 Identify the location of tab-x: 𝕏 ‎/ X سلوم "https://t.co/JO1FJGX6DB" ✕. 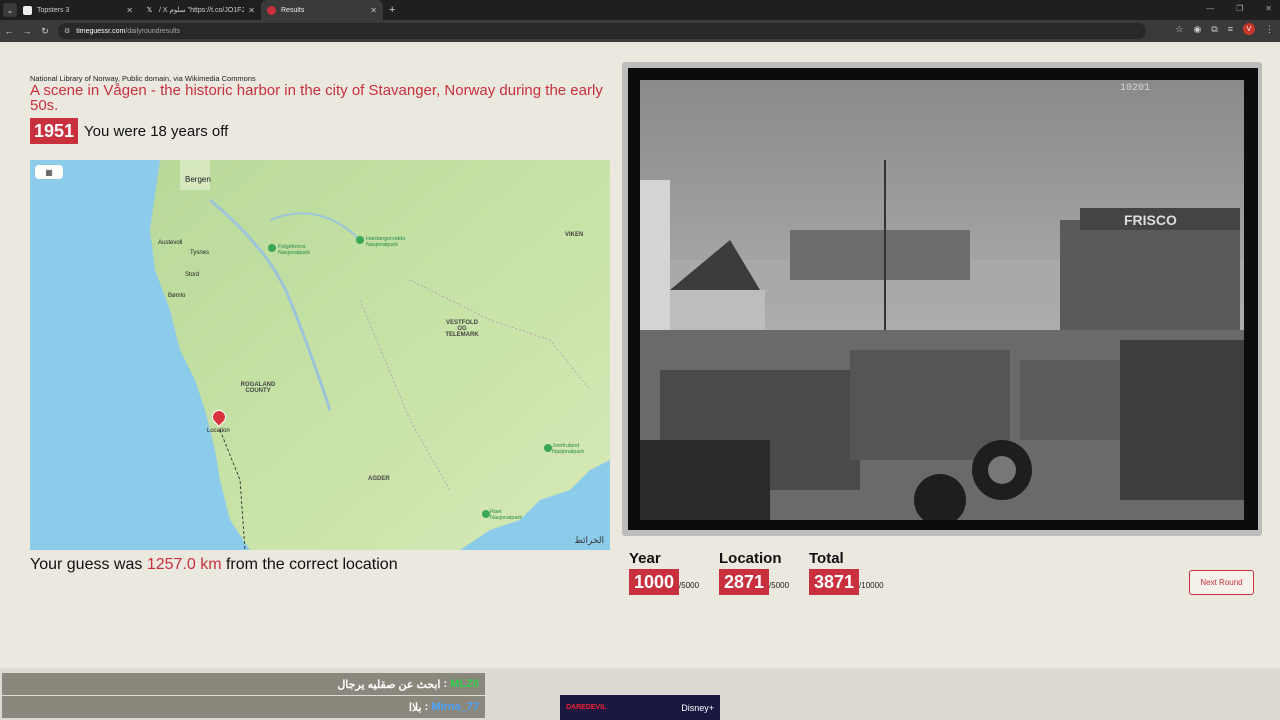
(200, 10).